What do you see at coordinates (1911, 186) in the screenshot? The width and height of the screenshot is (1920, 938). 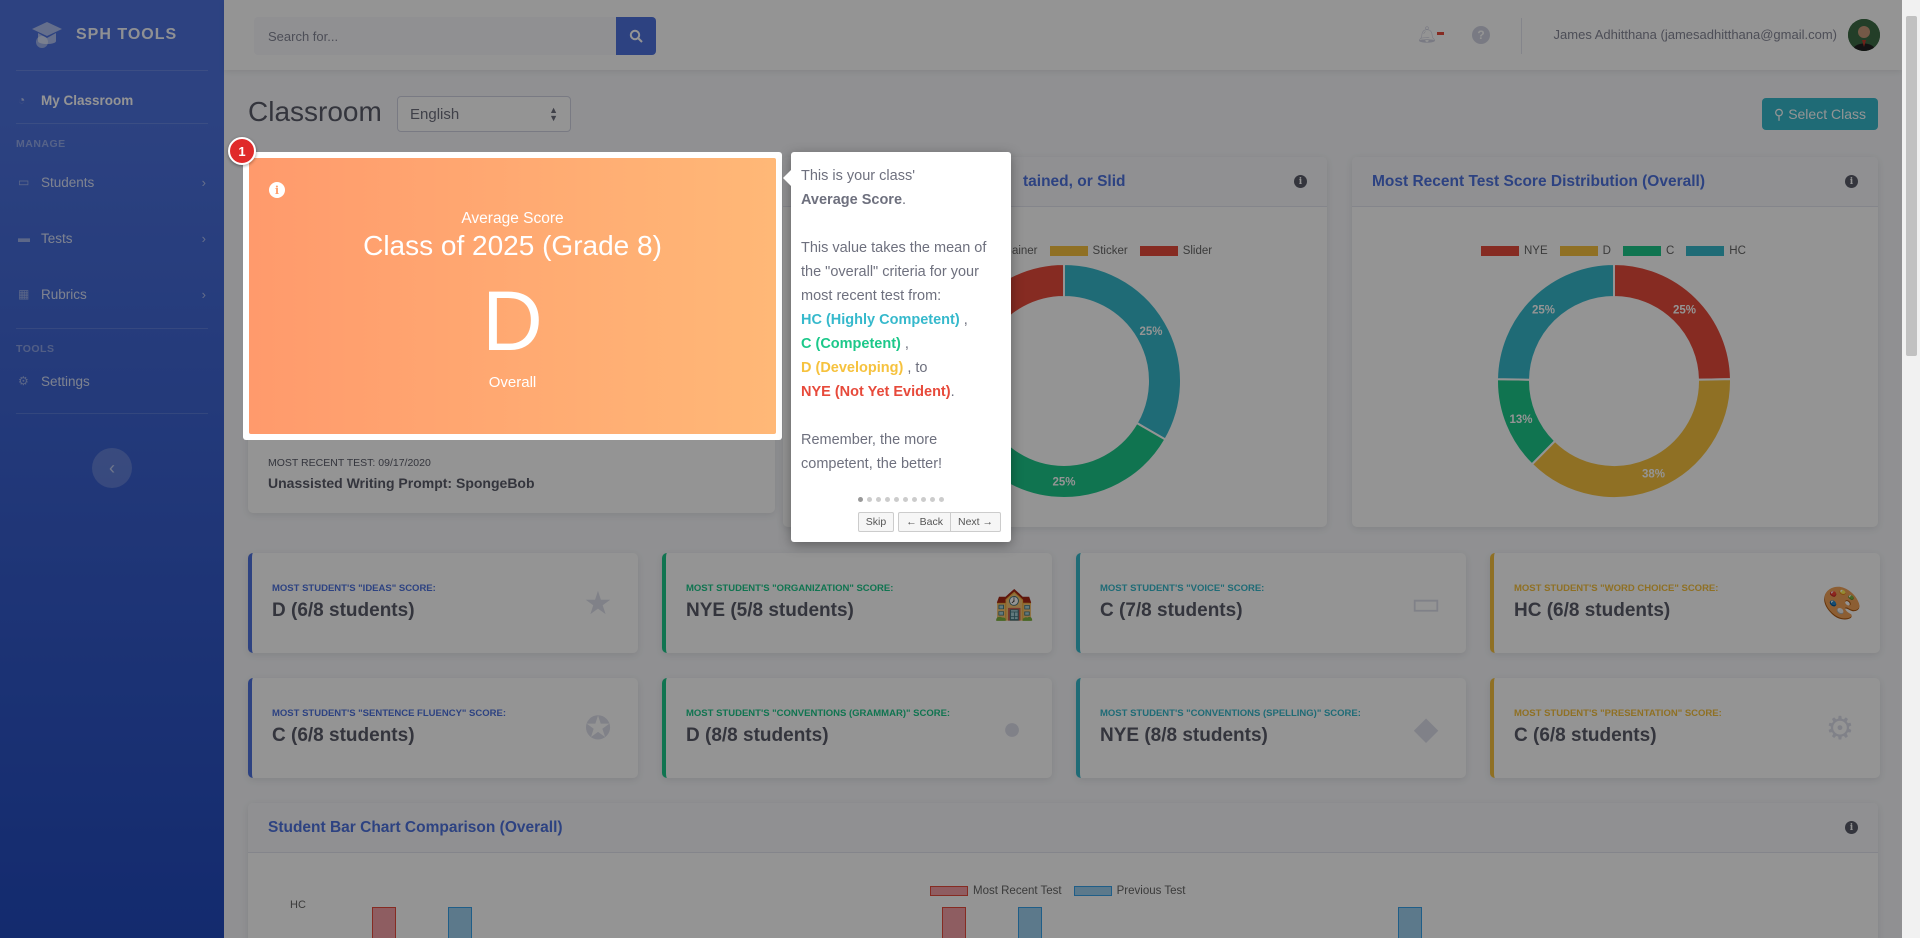 I see `scrollbar-thumb` at bounding box center [1911, 186].